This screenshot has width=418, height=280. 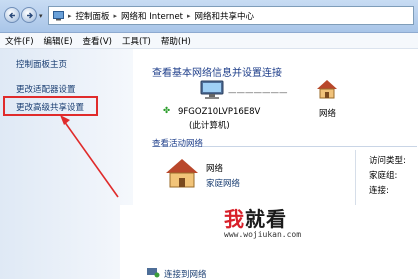 I want to click on active-network-type-link: 家庭网络, so click(x=223, y=183).